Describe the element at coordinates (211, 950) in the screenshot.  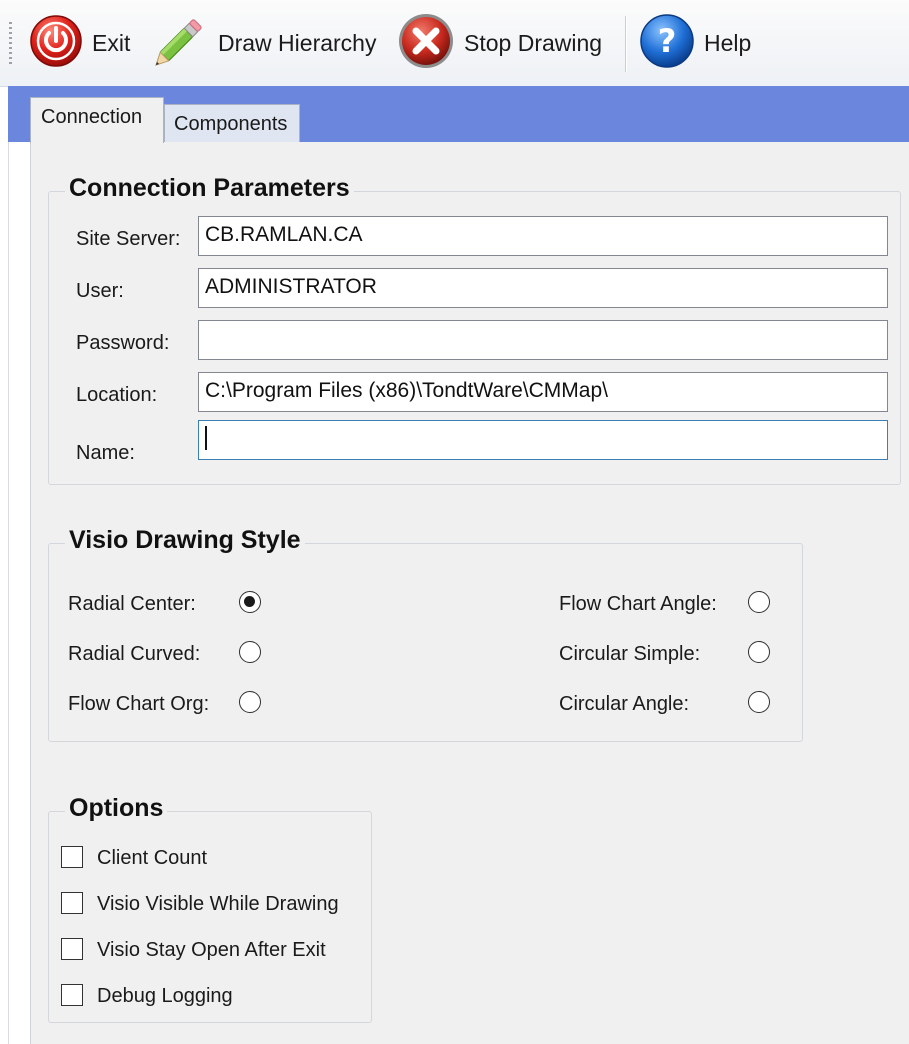
I see `visio-stay-open-label: Visio Stay Open After Exit` at that location.